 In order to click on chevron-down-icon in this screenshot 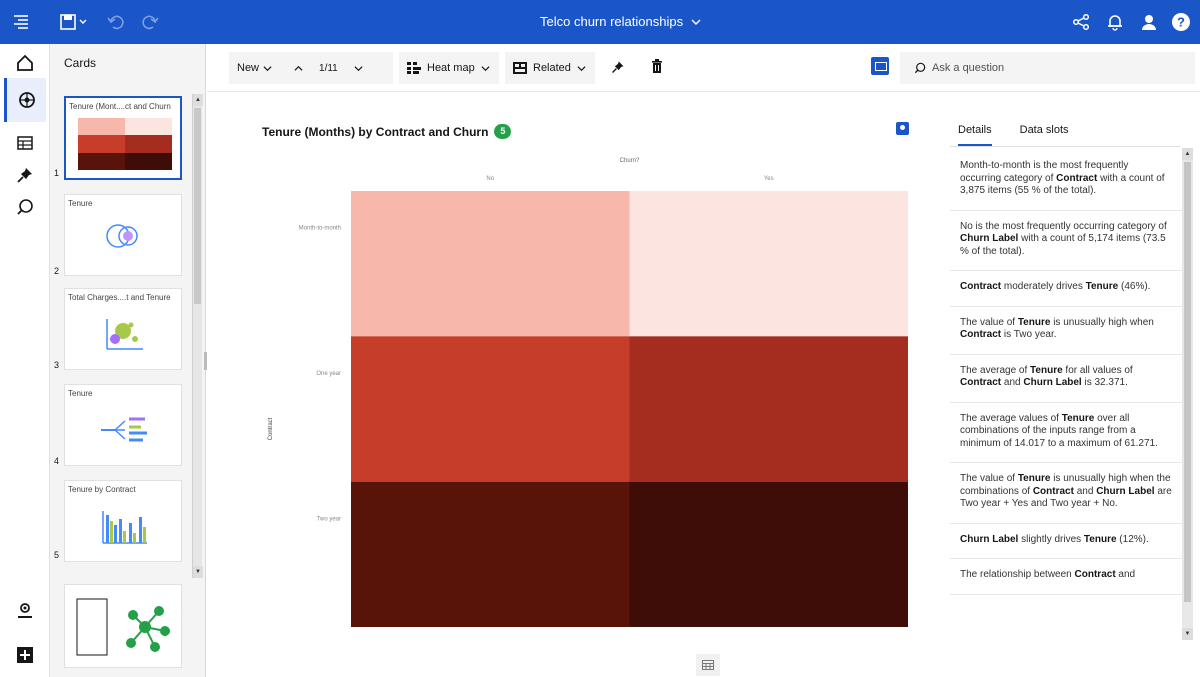, I will do `click(581, 68)`.